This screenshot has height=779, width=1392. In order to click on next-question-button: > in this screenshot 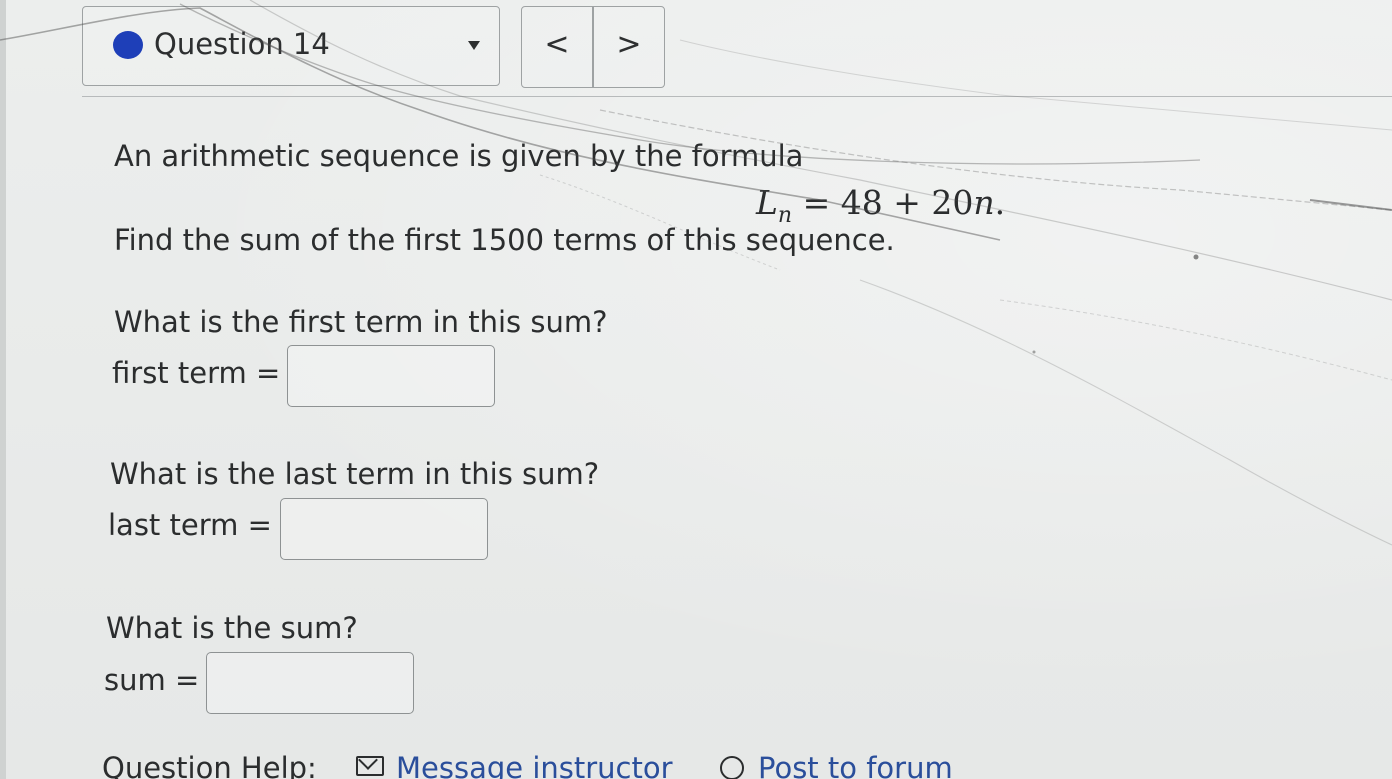, I will do `click(629, 47)`.